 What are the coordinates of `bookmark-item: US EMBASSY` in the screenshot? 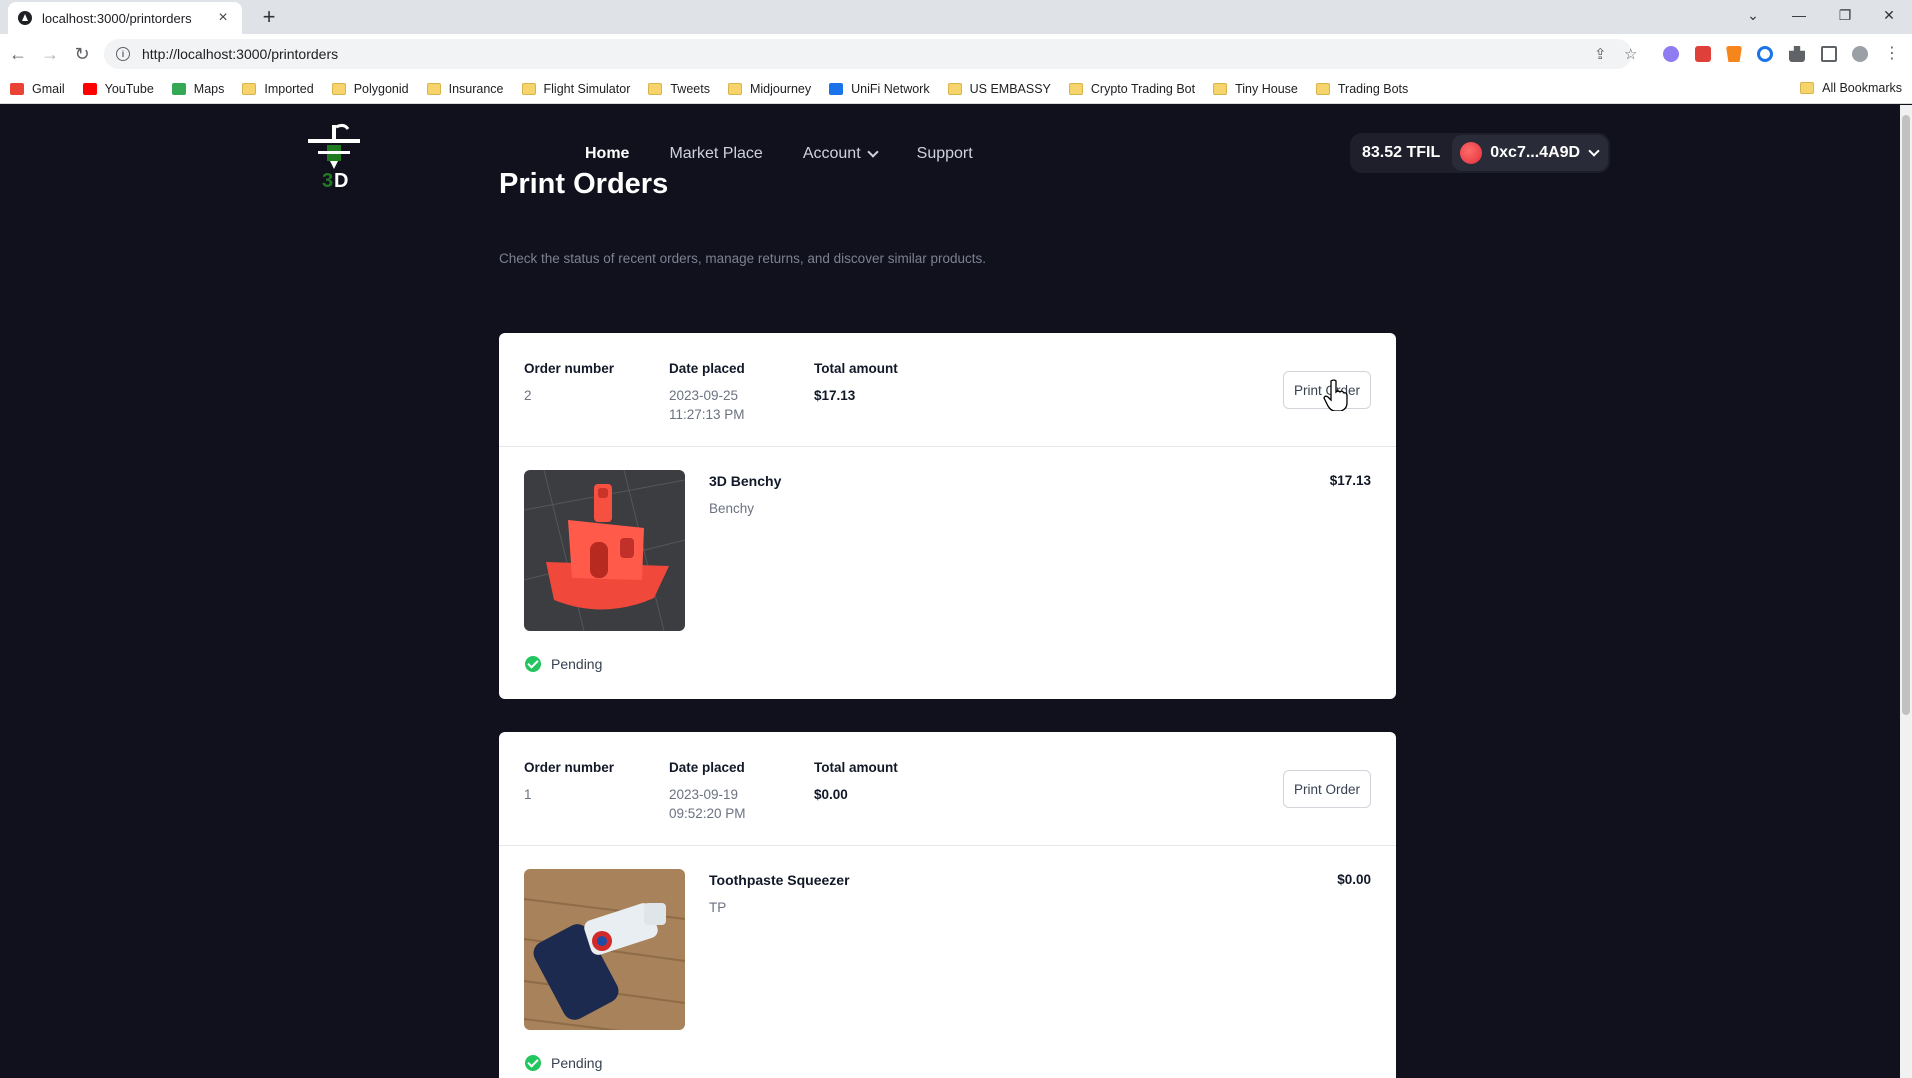 It's located at (999, 89).